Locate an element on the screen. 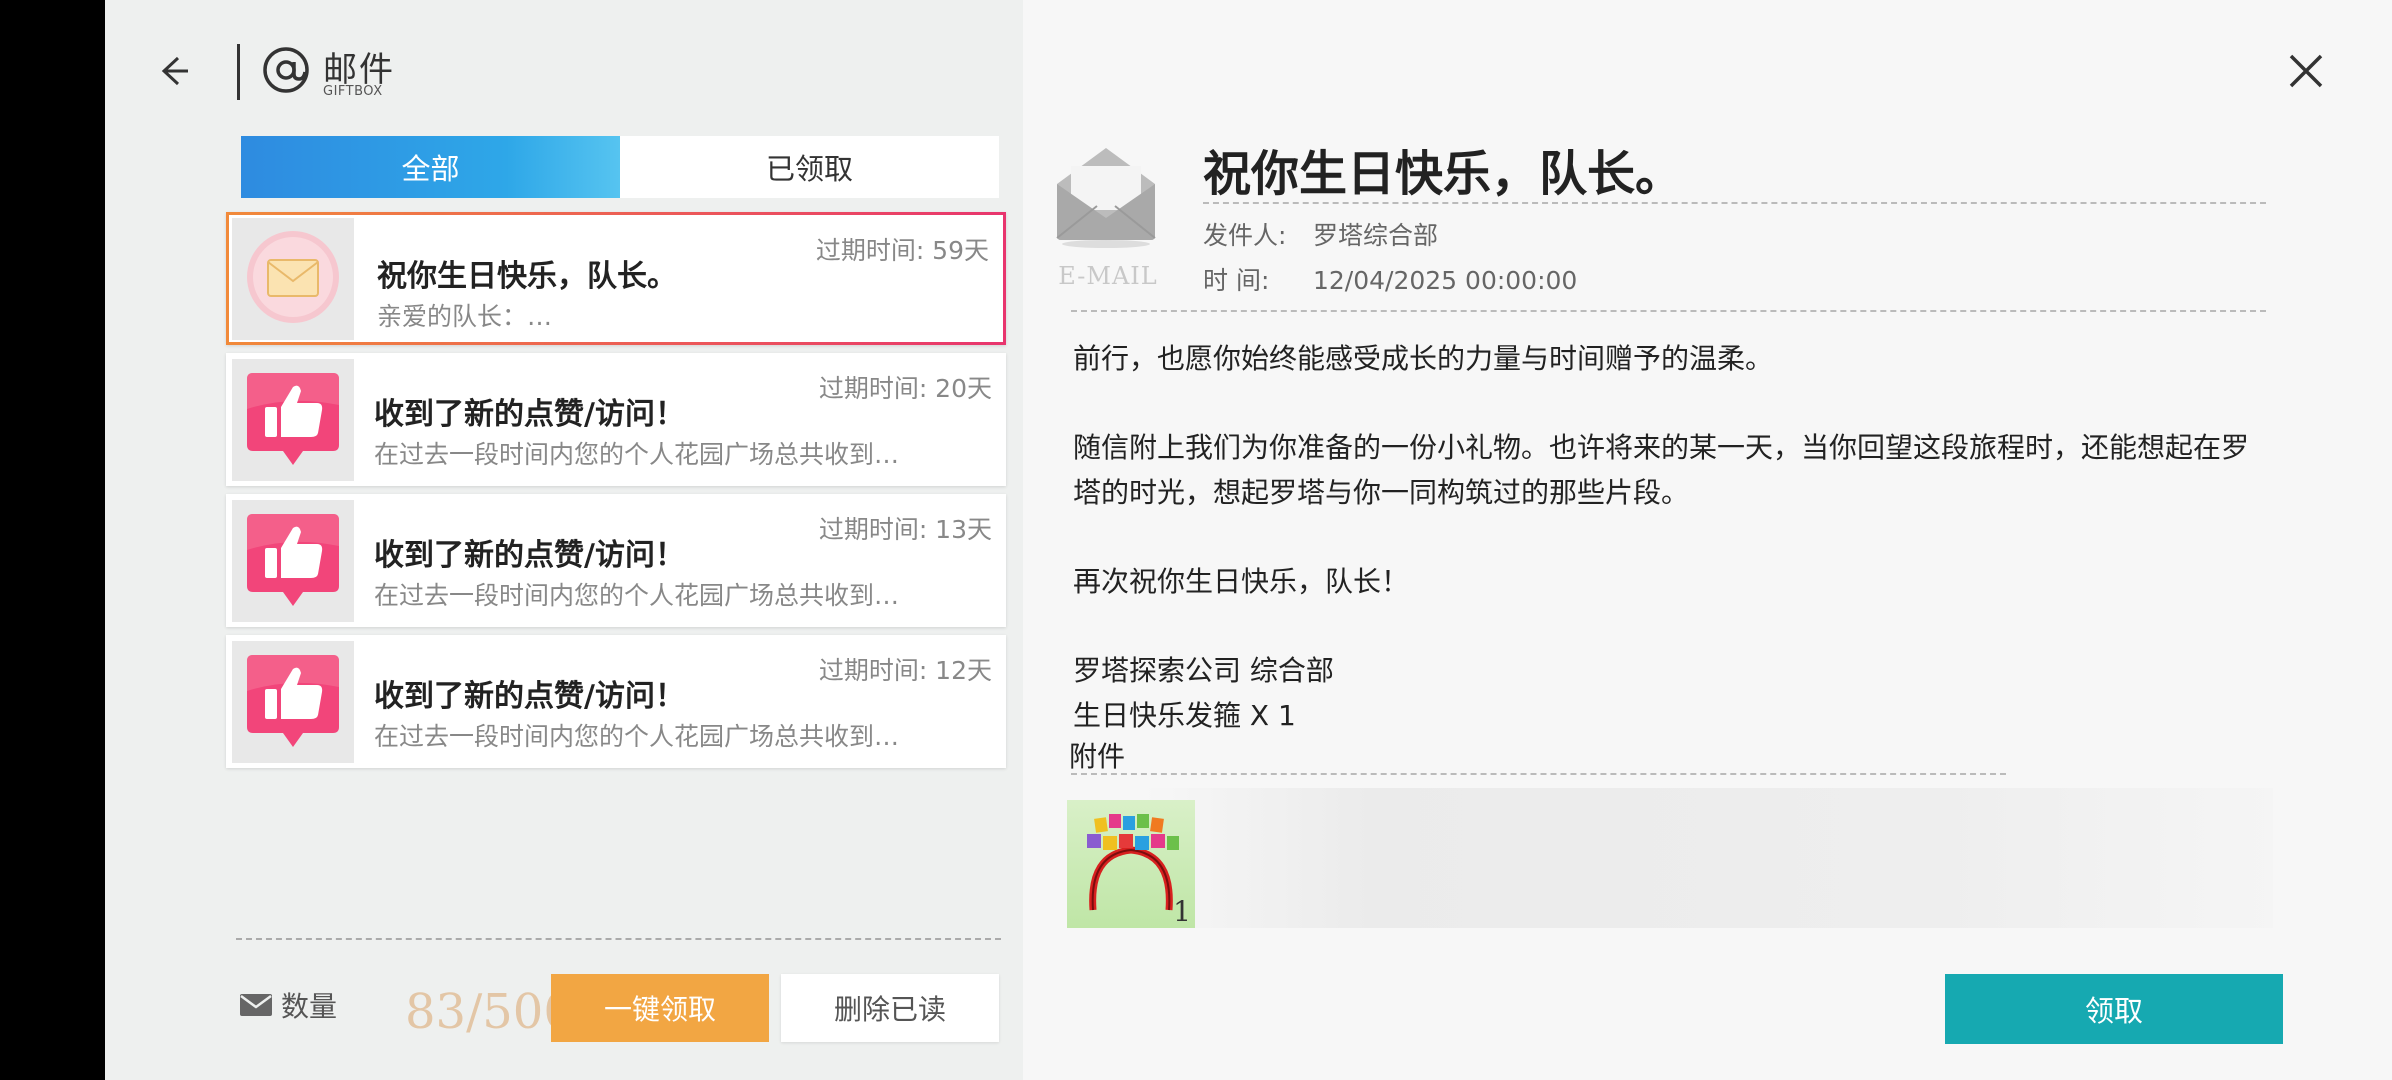 This screenshot has height=1080, width=2392. attachment-item: 1 is located at coordinates (1131, 864).